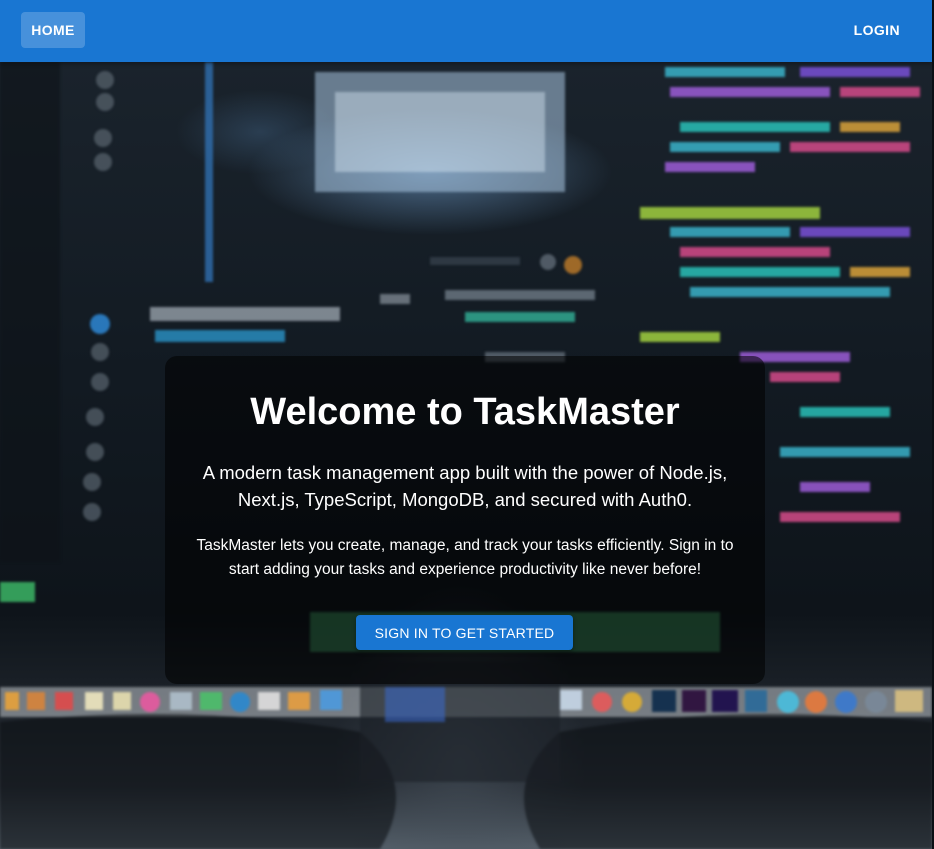 This screenshot has height=849, width=934. Describe the element at coordinates (465, 412) in the screenshot. I see `hero-title: Welcome to TaskMaster` at that location.